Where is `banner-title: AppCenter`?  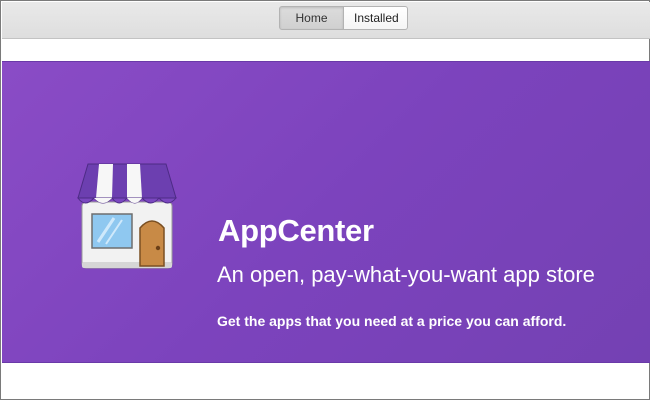
banner-title: AppCenter is located at coordinates (296, 230).